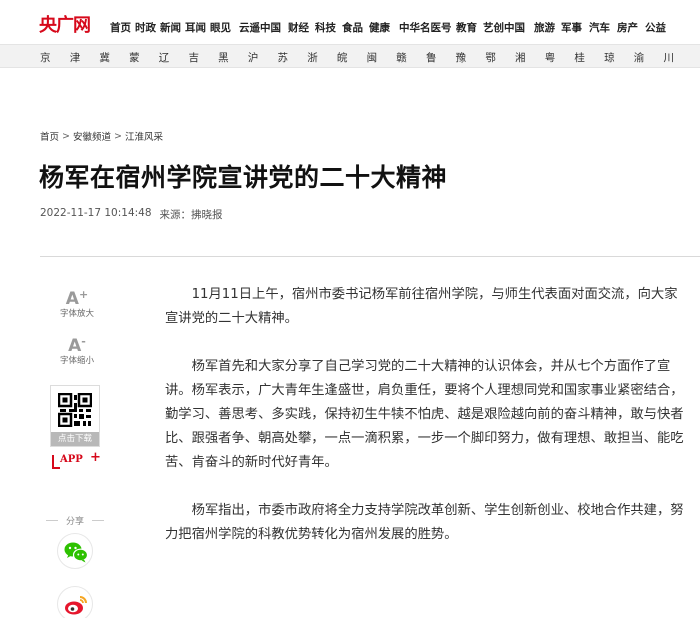  Describe the element at coordinates (384, 27) in the screenshot. I see `nav-item-health: 健康` at that location.